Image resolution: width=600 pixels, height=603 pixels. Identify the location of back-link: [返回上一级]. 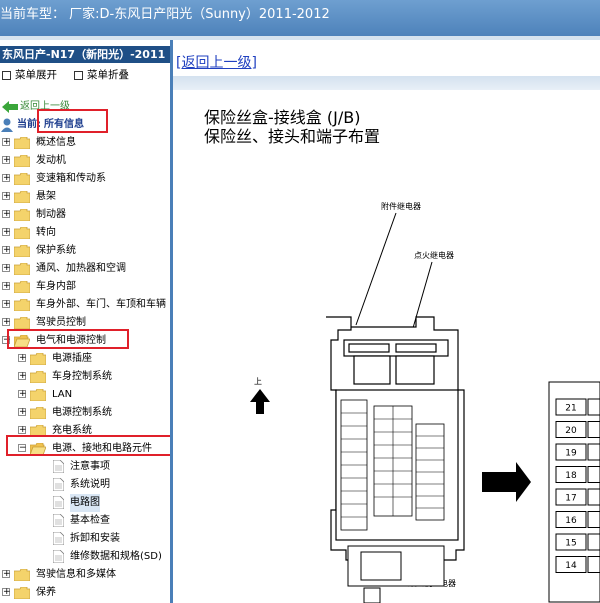
(216, 62).